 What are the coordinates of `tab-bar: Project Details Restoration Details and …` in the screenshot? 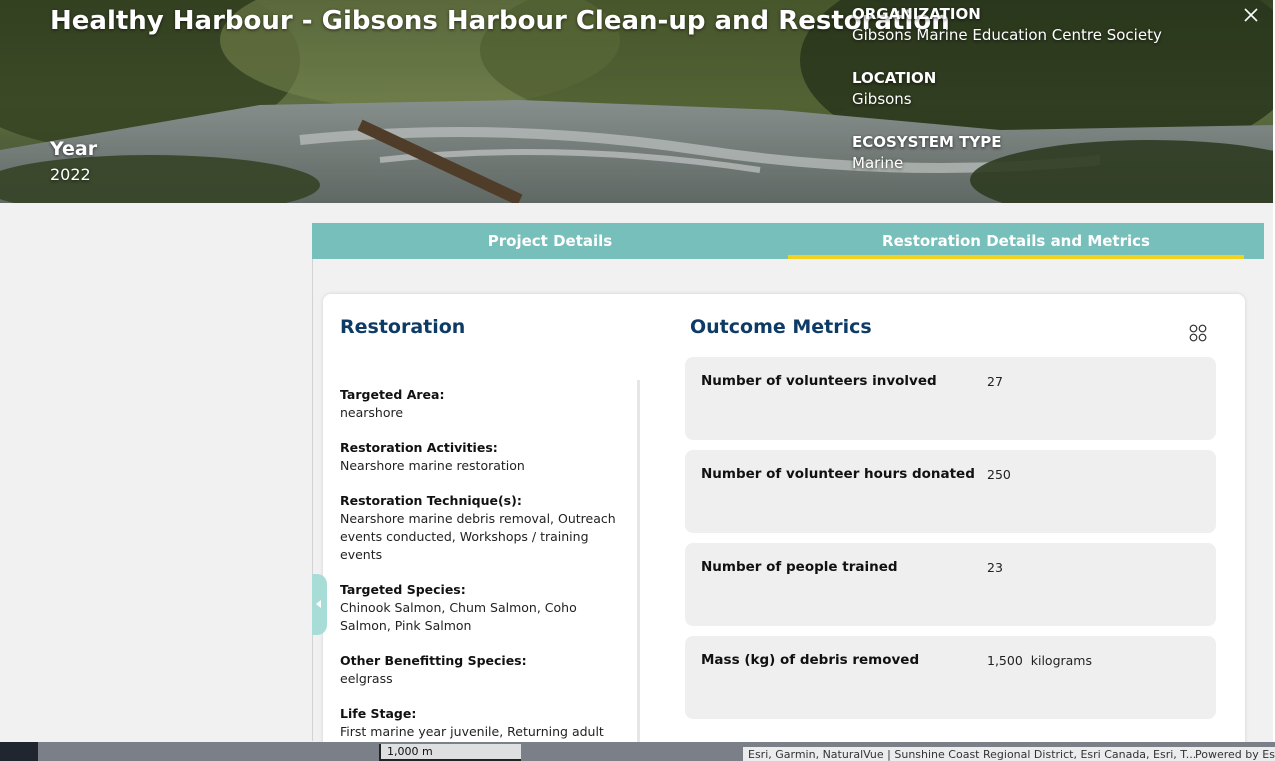 It's located at (788, 241).